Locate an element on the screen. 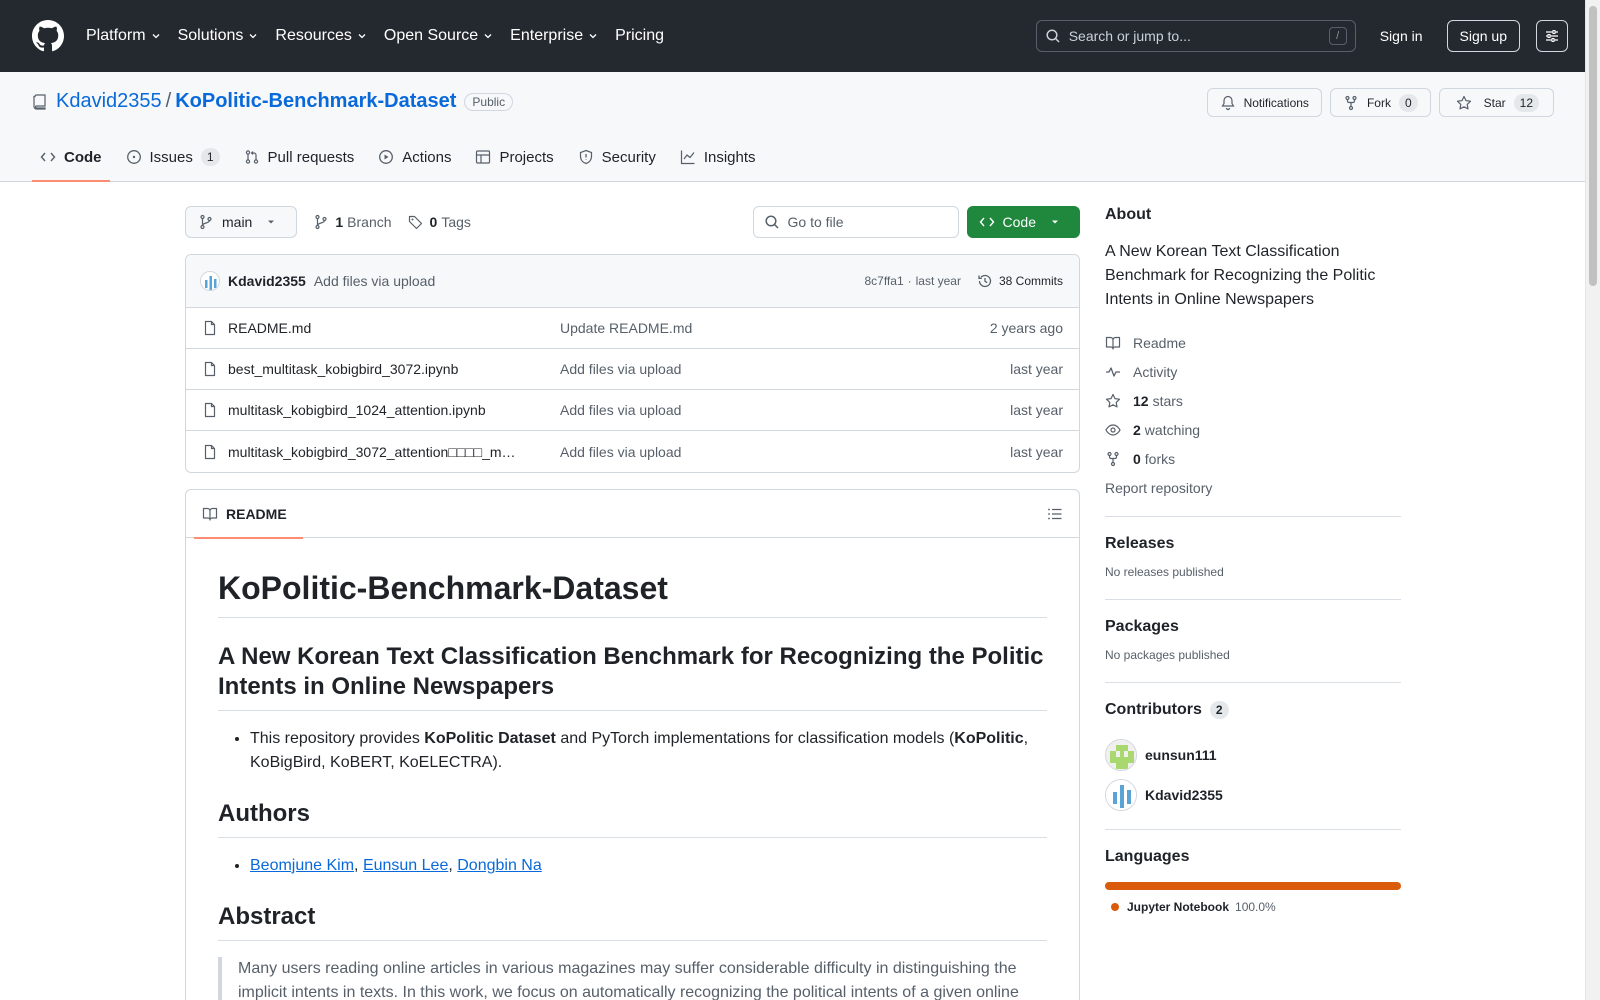  languages-heading: Languages is located at coordinates (1147, 856).